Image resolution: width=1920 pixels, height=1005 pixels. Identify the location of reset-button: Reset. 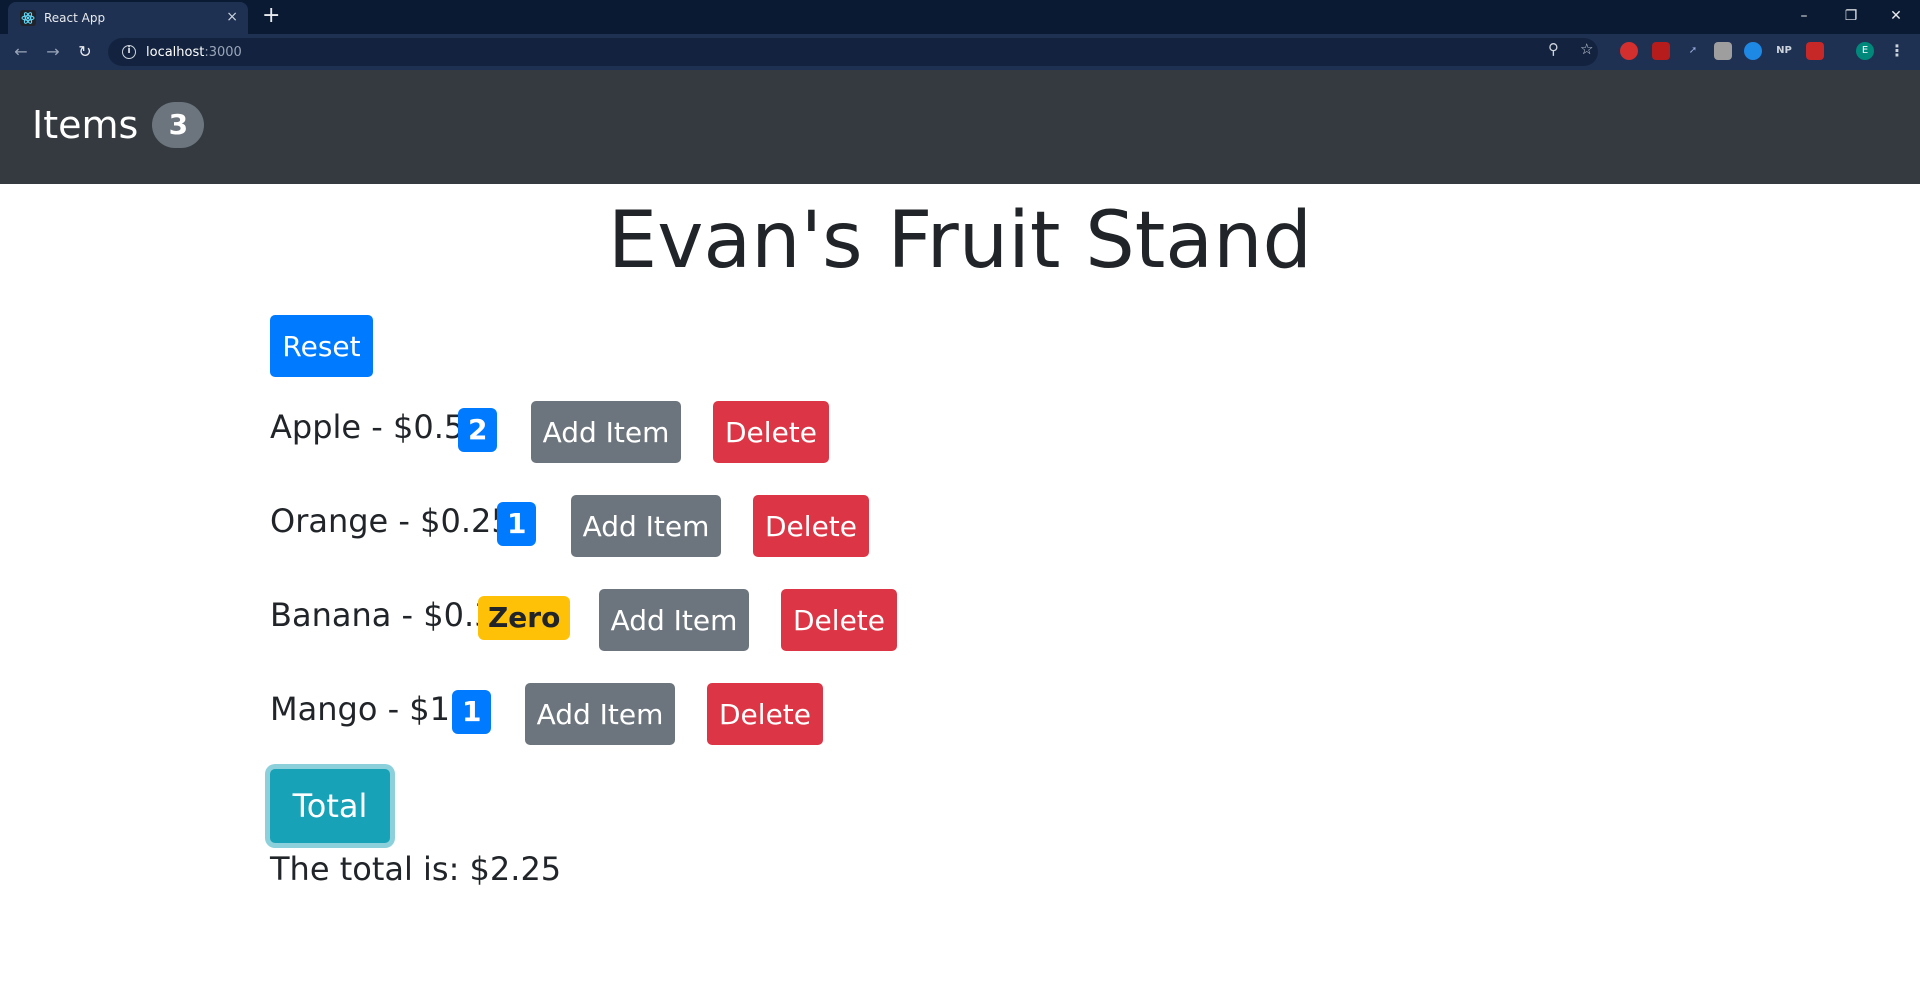
(321, 346).